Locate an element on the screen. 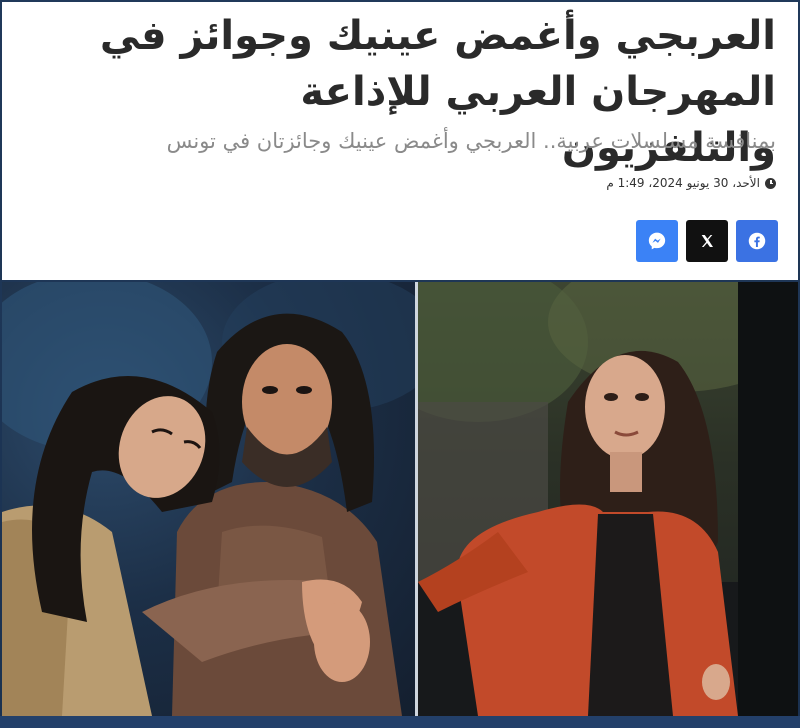  article-meta: الأحد، 30 يونيو 2024، 1:49 م is located at coordinates (691, 183).